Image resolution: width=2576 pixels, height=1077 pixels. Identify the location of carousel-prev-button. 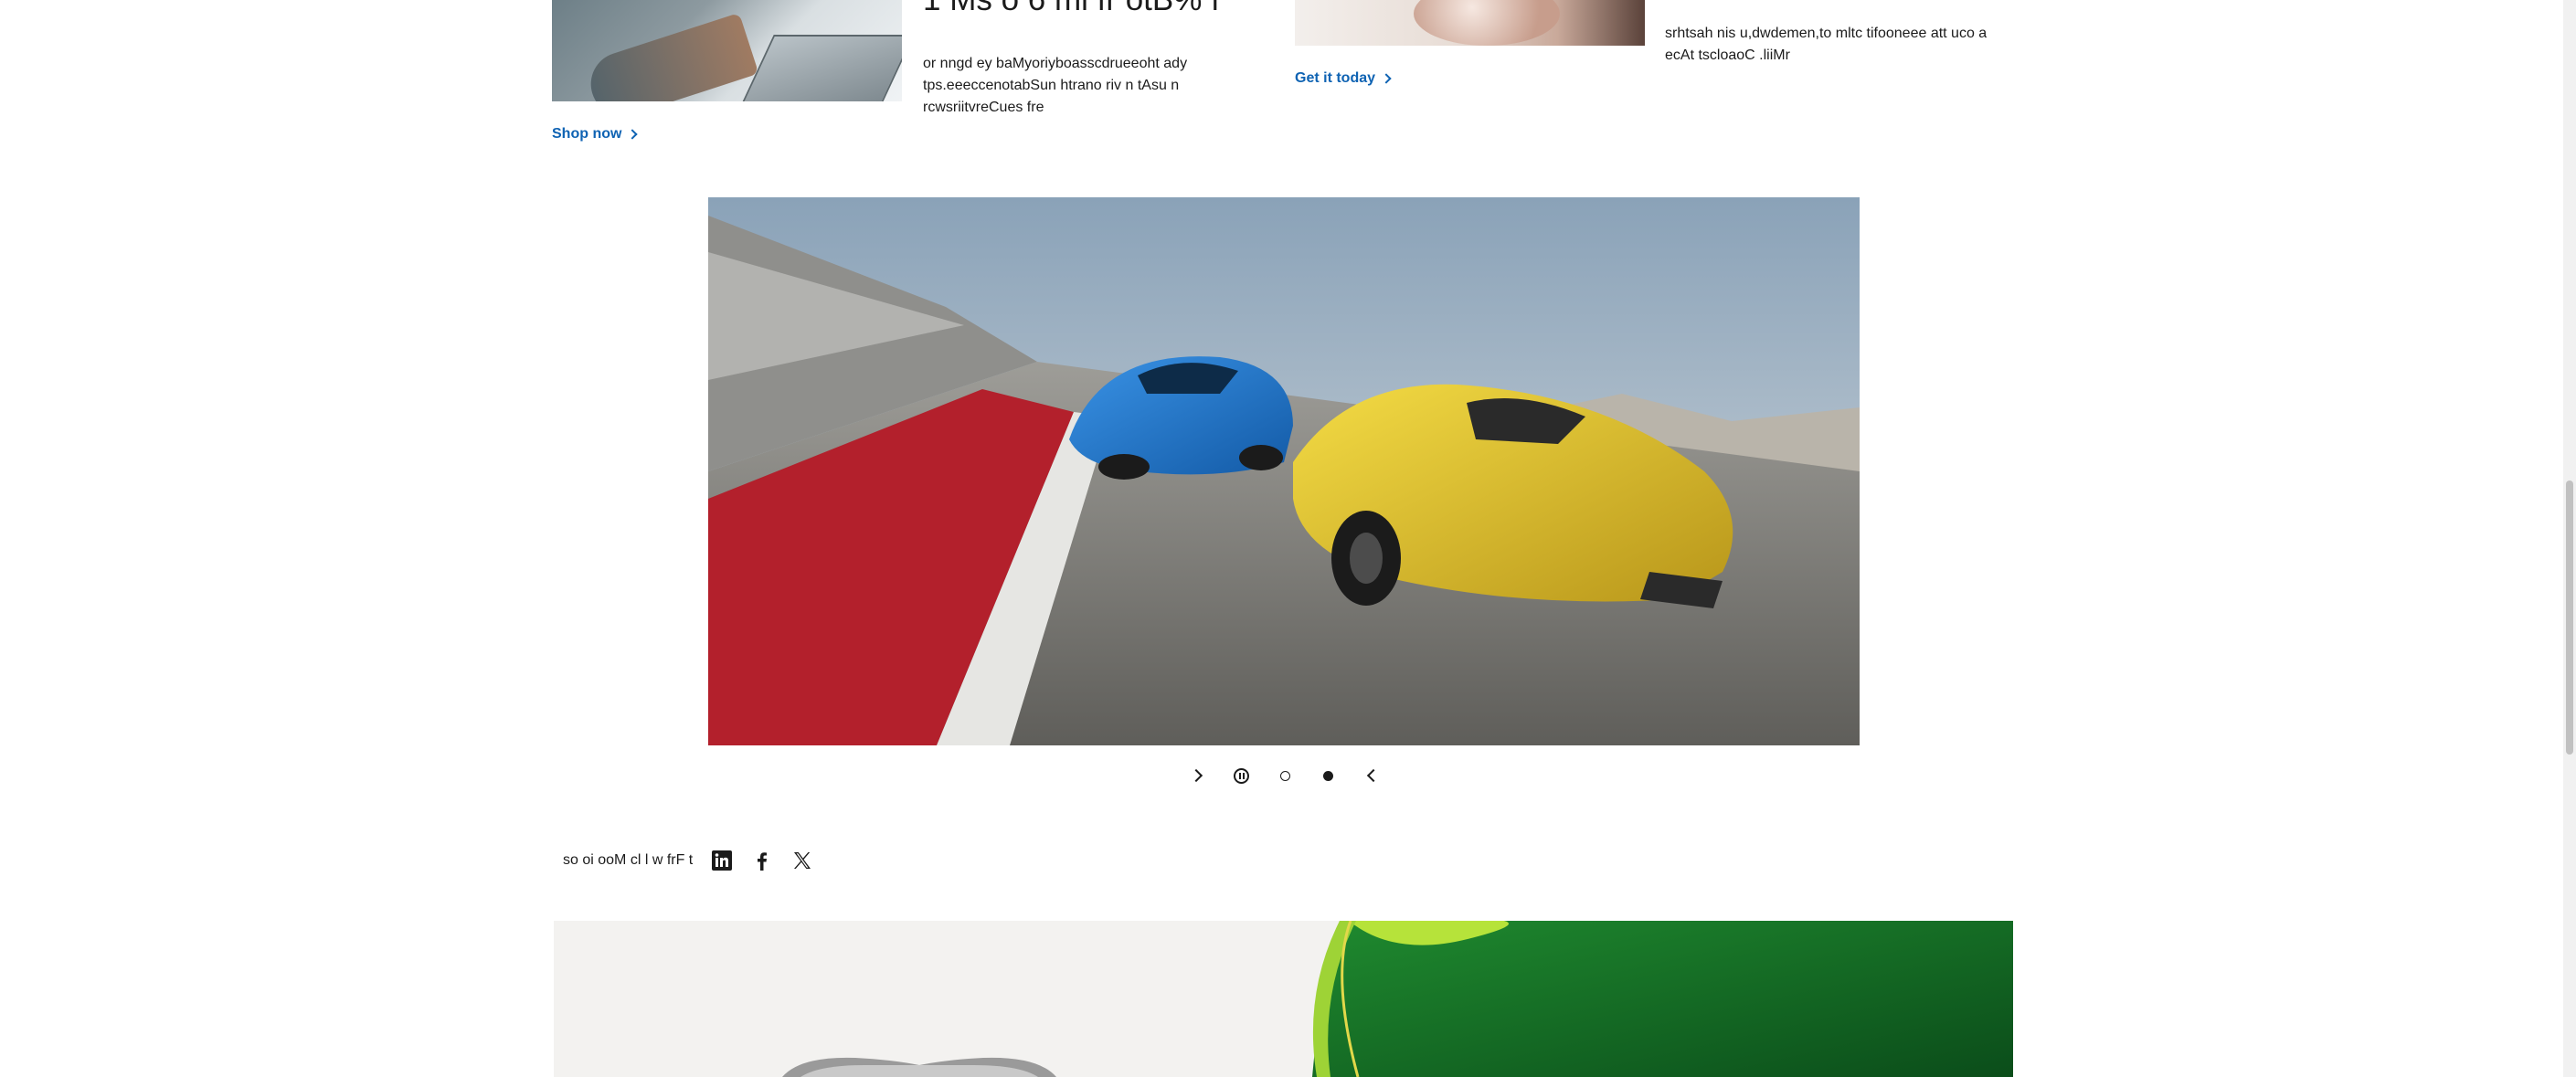
(1372, 776).